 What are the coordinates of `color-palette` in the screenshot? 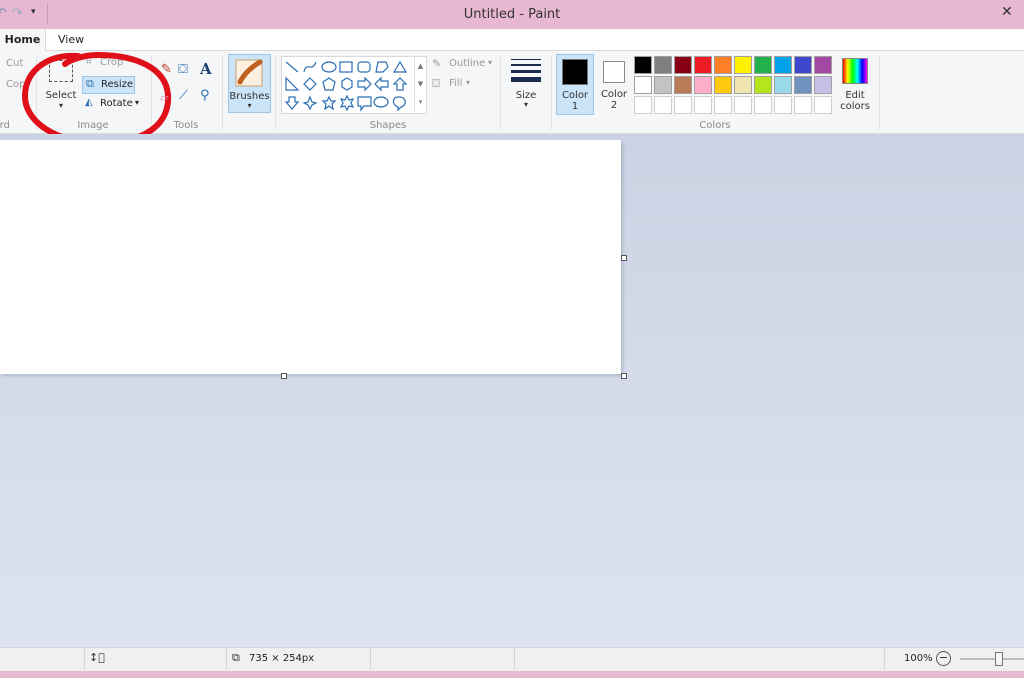 It's located at (735, 86).